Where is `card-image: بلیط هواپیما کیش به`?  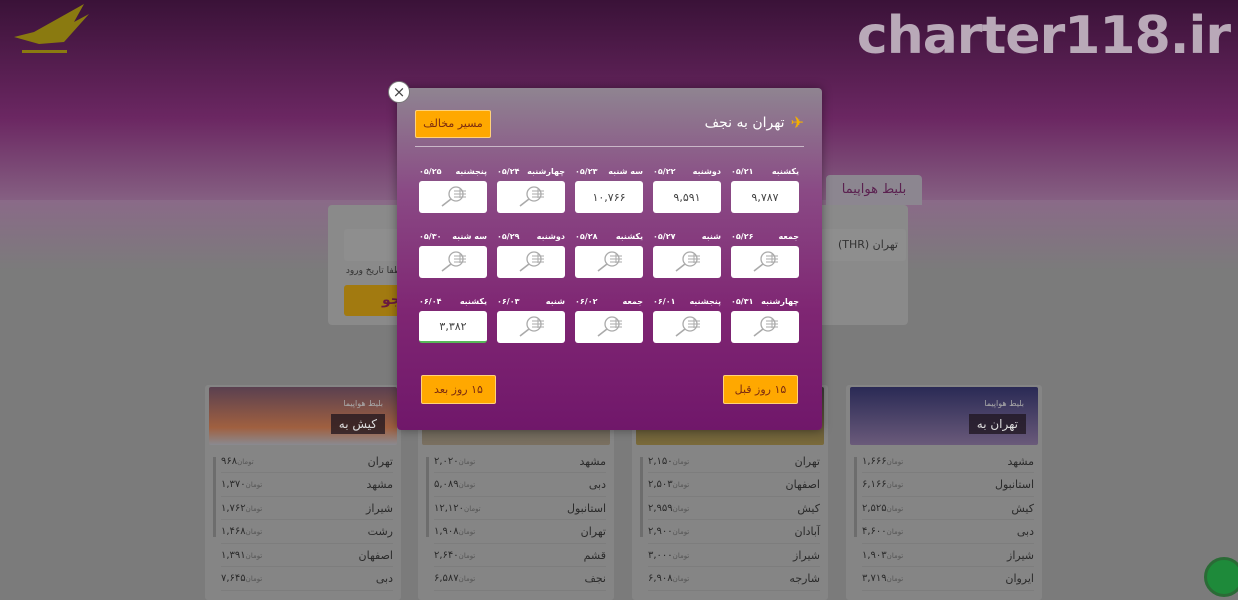 card-image: بلیط هواپیما کیش به is located at coordinates (303, 416).